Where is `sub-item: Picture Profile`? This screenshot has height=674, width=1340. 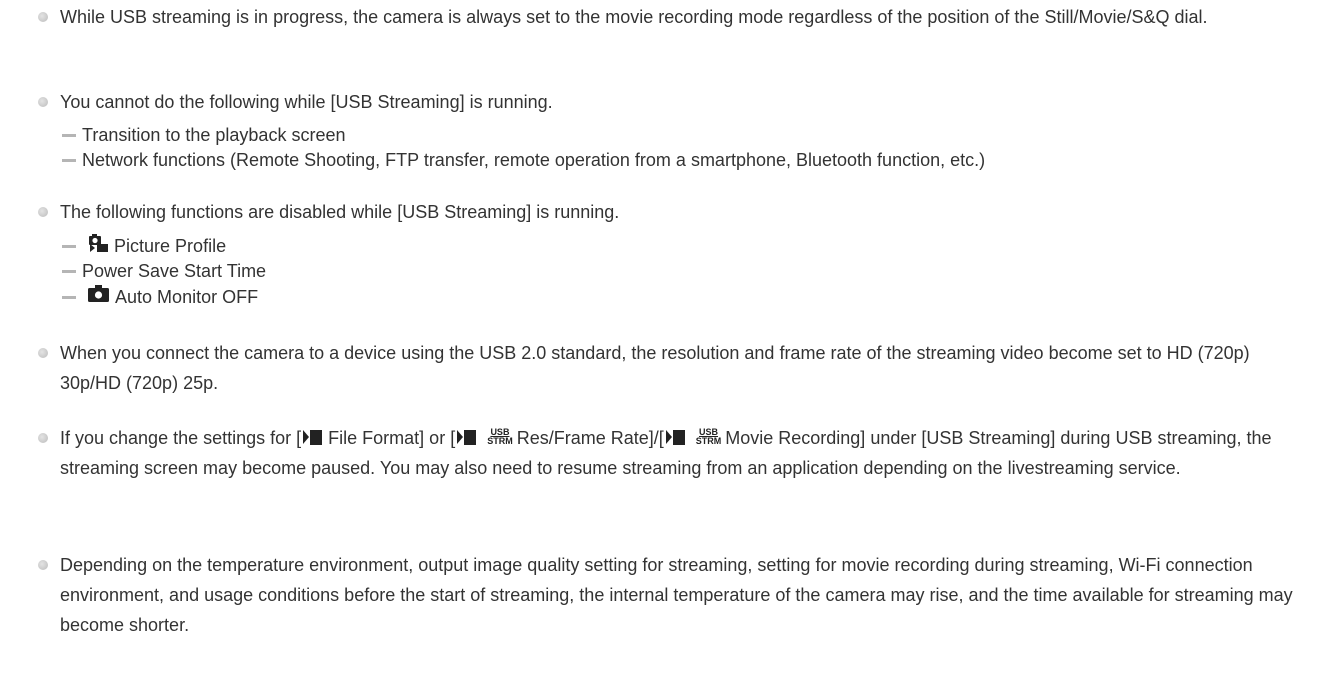
sub-item: Picture Profile is located at coordinates (144, 246).